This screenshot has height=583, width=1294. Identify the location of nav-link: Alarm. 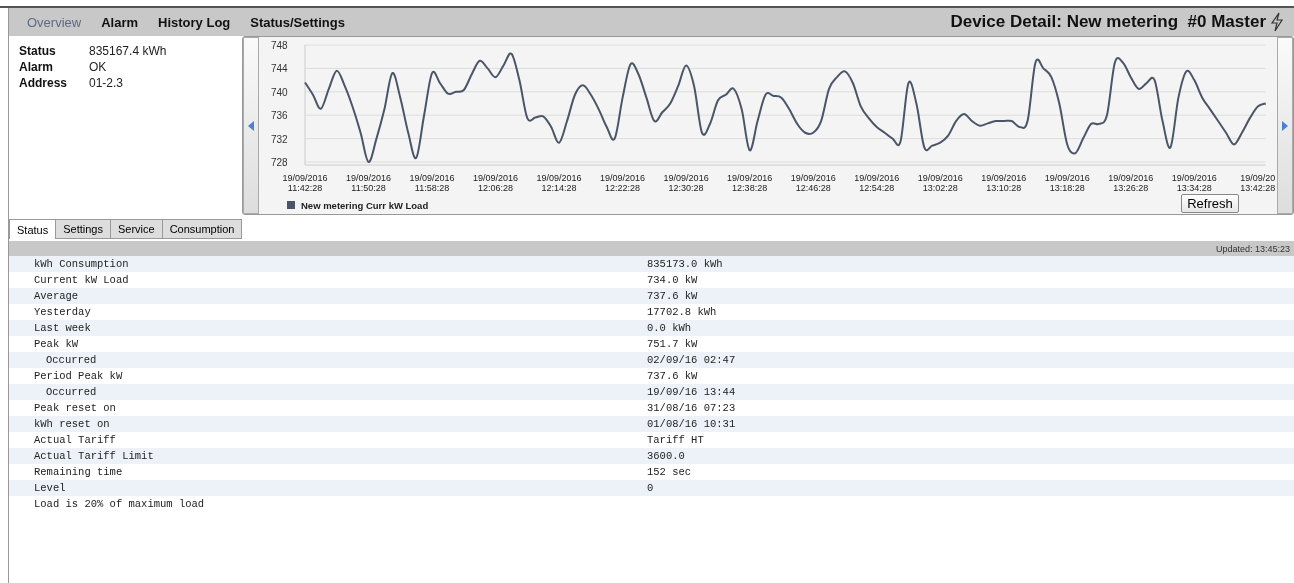
(120, 22).